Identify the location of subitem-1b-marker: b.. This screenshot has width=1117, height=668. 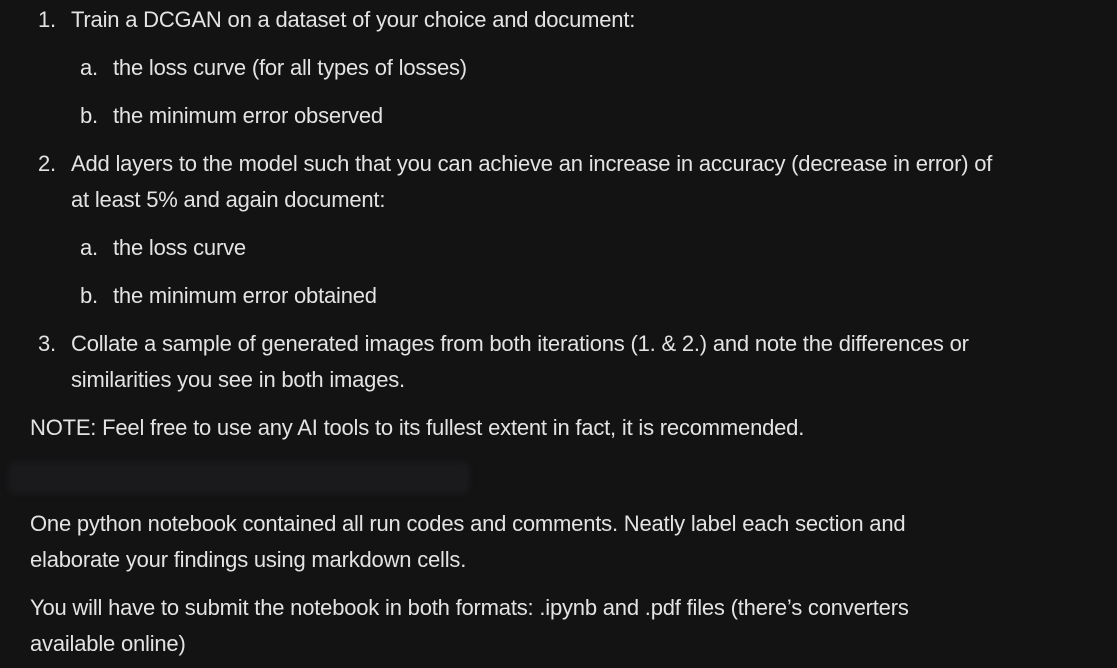
(89, 115).